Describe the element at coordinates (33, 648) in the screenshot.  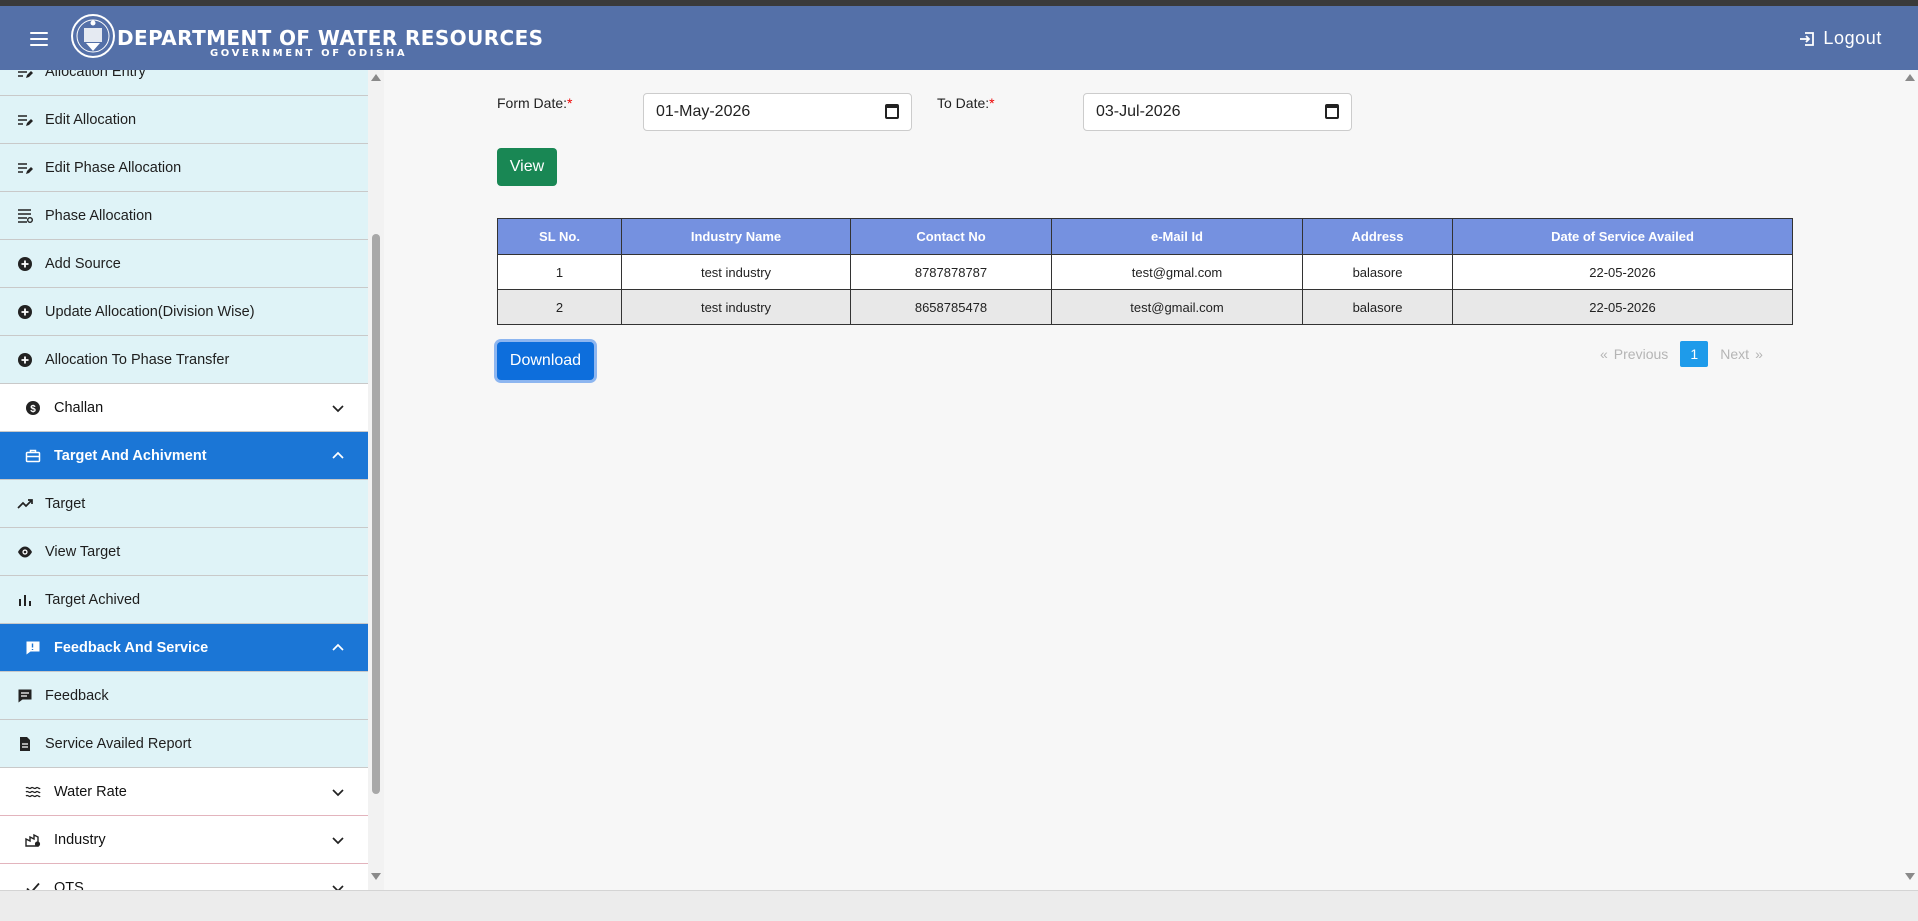
I see `feedback-icon` at that location.